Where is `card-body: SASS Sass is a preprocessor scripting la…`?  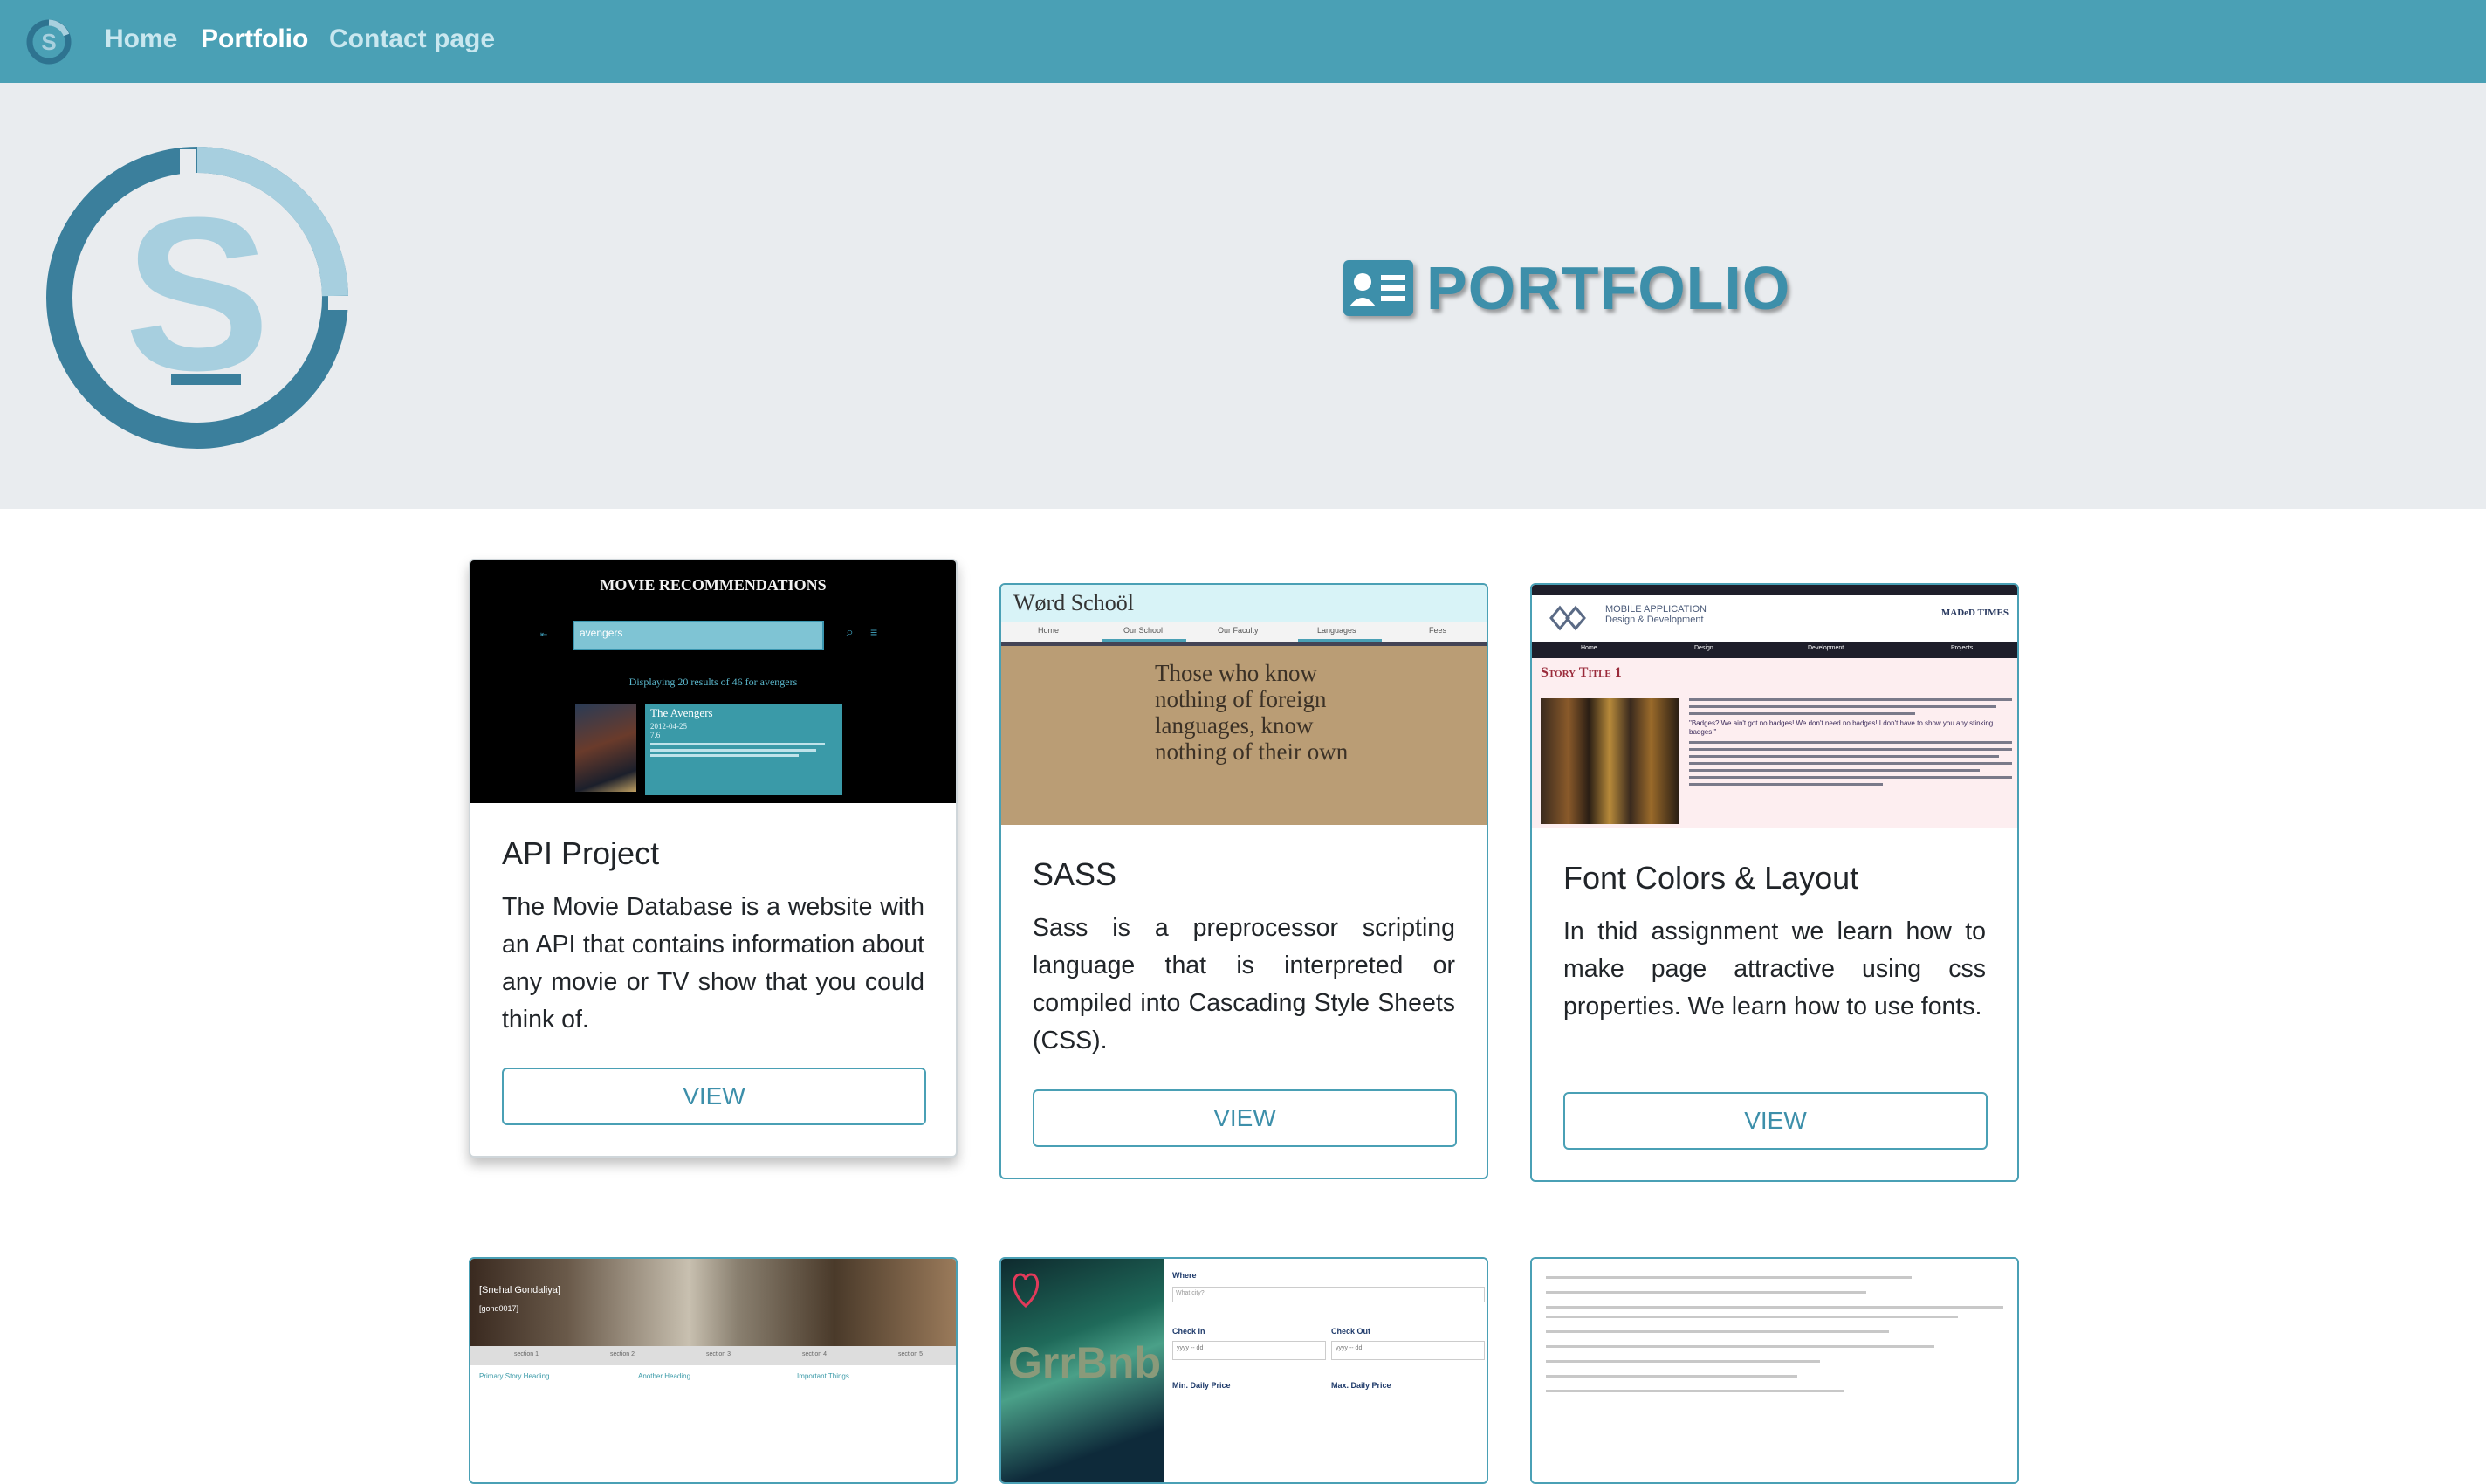 card-body: SASS Sass is a preprocessor scripting la… is located at coordinates (1244, 958).